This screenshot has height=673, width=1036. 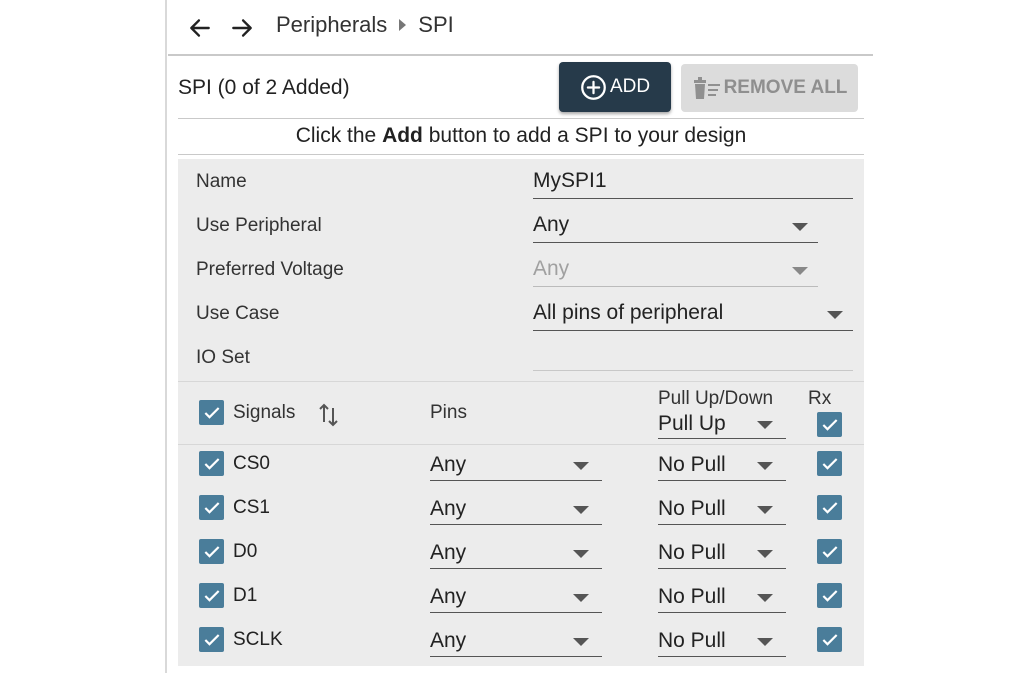 I want to click on pull-all-select: Pull Up, so click(x=722, y=424).